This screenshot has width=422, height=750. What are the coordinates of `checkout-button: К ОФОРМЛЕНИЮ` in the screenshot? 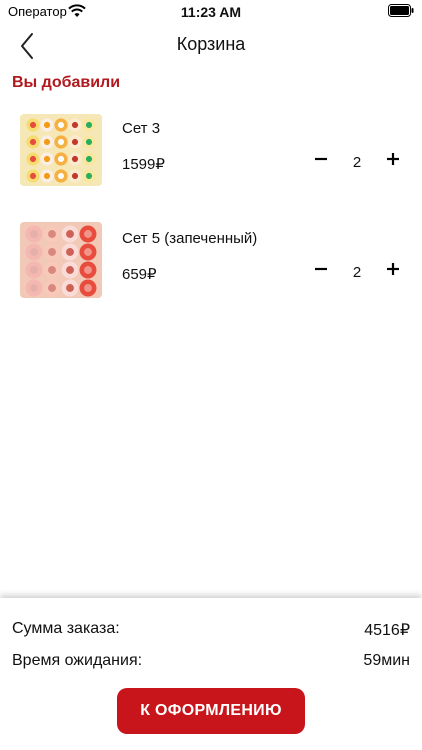 It's located at (211, 711).